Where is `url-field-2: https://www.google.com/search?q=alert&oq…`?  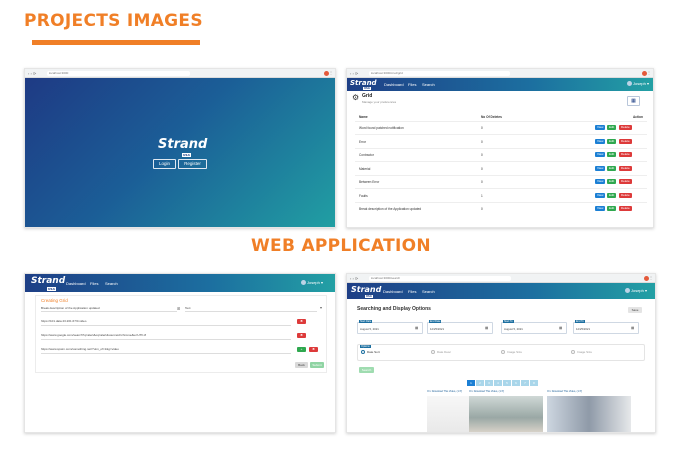
url-field-2: https://www.google.com/search?q=alert&oq… is located at coordinates (166, 336).